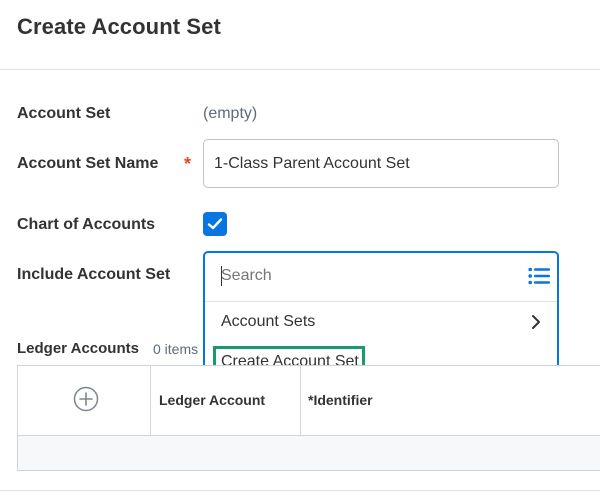 The height and width of the screenshot is (502, 600). I want to click on grid-empty-row, so click(309, 453).